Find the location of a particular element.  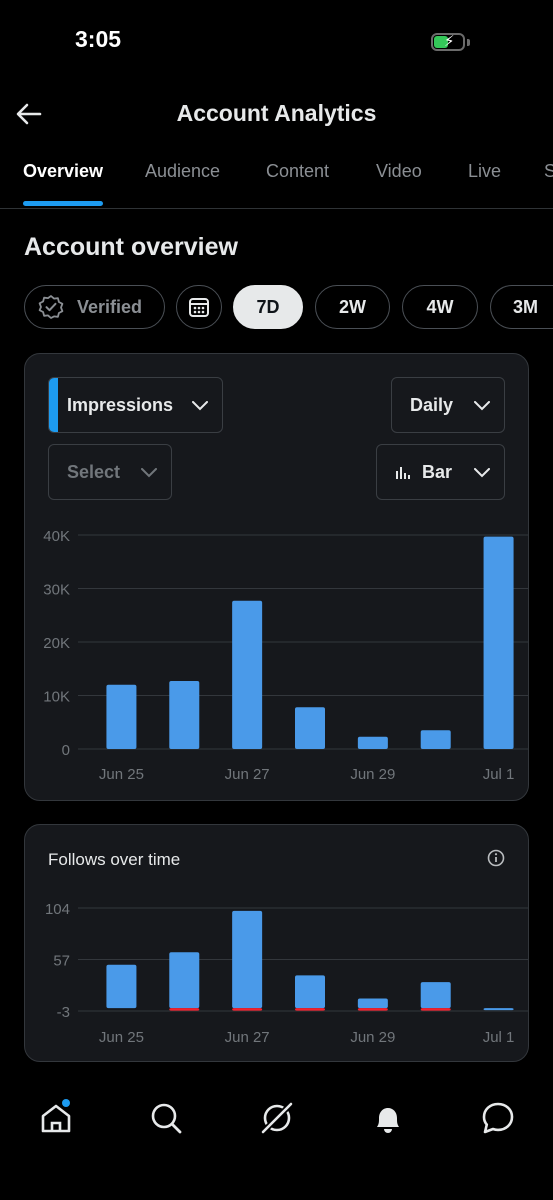

nav-grok is located at coordinates (277, 1118).